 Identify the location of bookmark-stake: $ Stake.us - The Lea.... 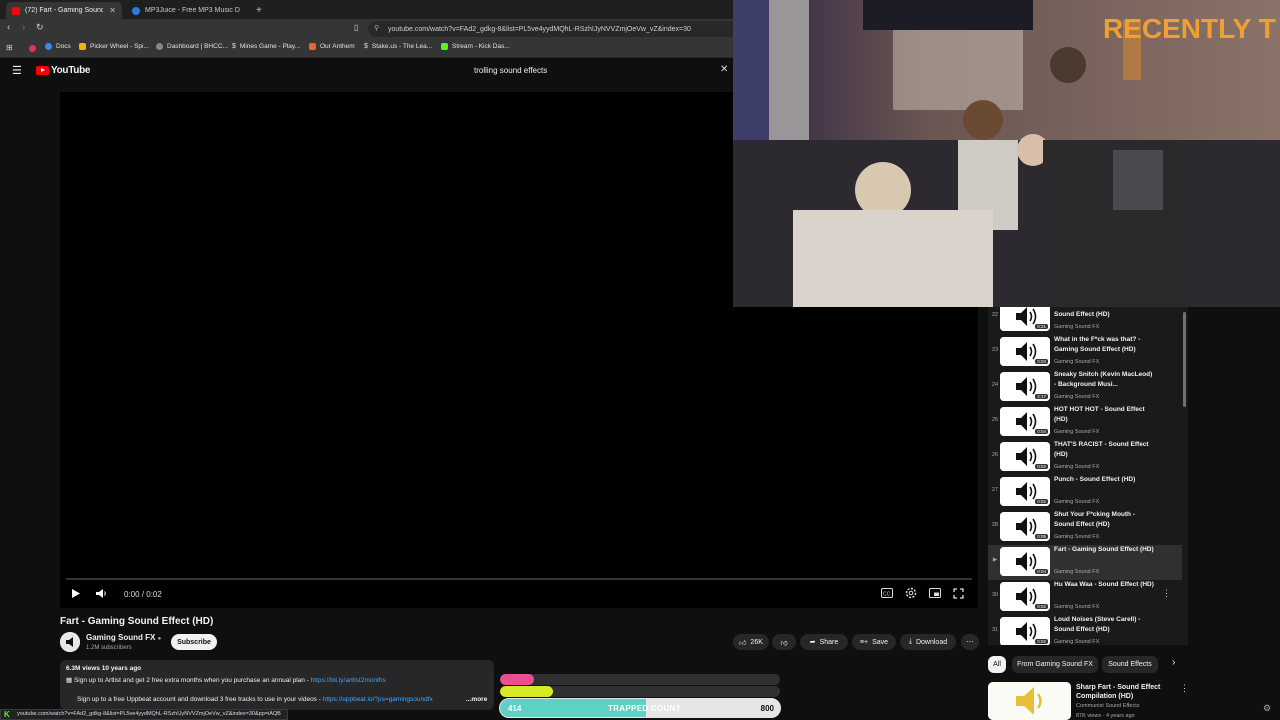
(398, 46).